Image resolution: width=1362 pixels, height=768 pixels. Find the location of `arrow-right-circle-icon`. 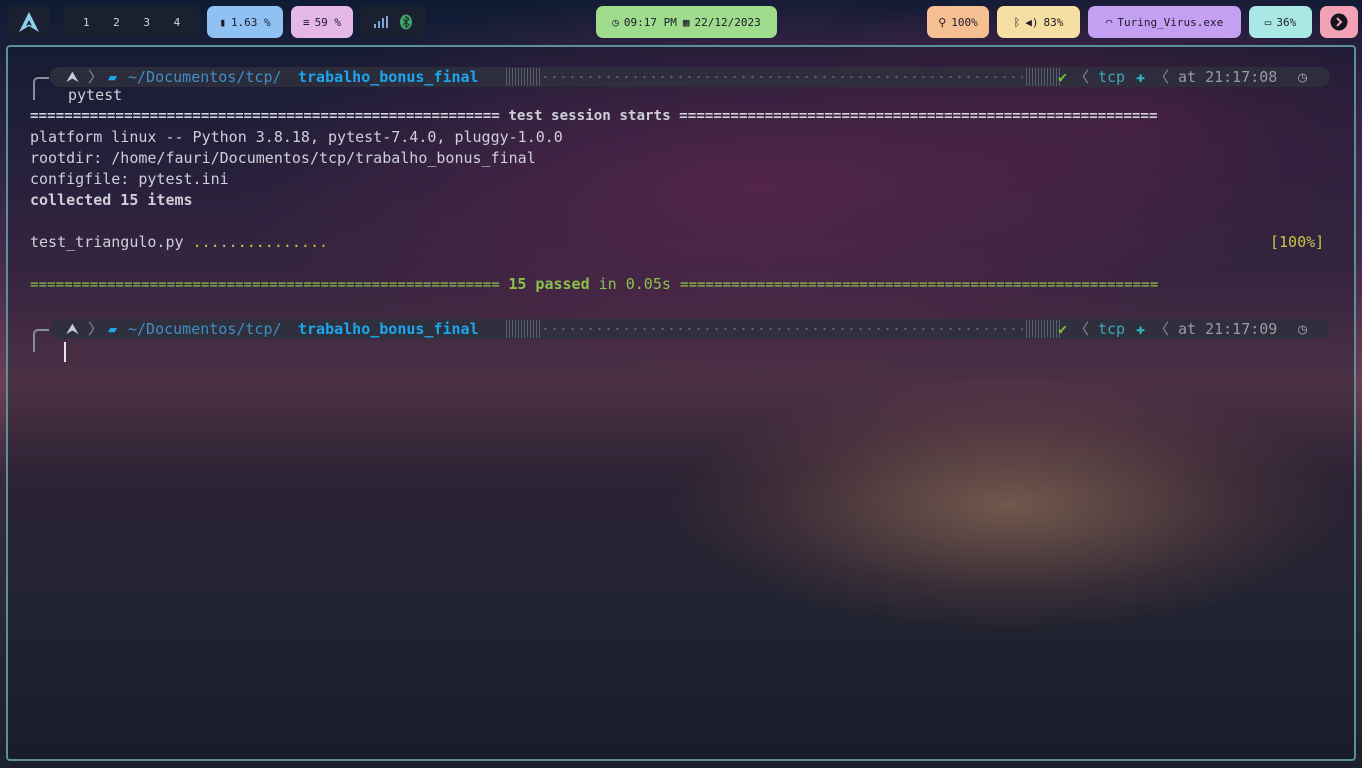

arrow-right-circle-icon is located at coordinates (1339, 22).